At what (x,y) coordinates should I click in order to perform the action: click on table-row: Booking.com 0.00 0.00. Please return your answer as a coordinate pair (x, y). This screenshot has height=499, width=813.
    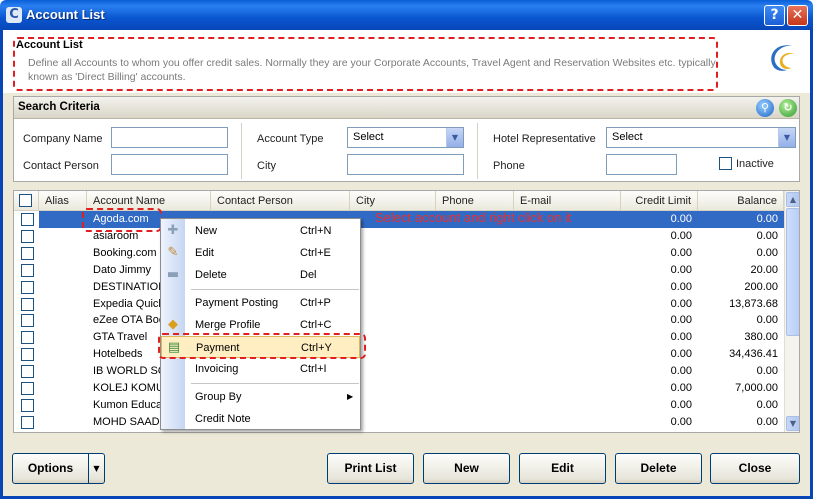
    Looking at the image, I should click on (399, 253).